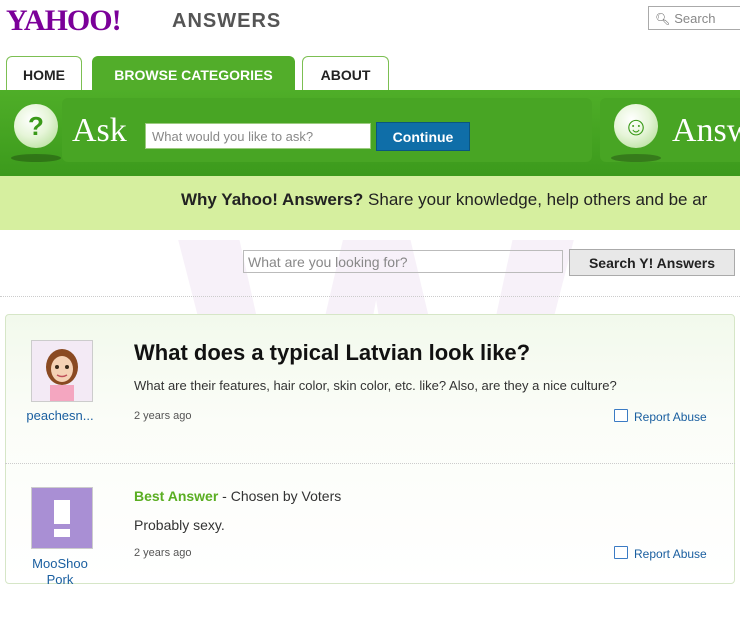 The height and width of the screenshot is (619, 740). I want to click on question-report-abuse-link: Report Abuse, so click(660, 416).